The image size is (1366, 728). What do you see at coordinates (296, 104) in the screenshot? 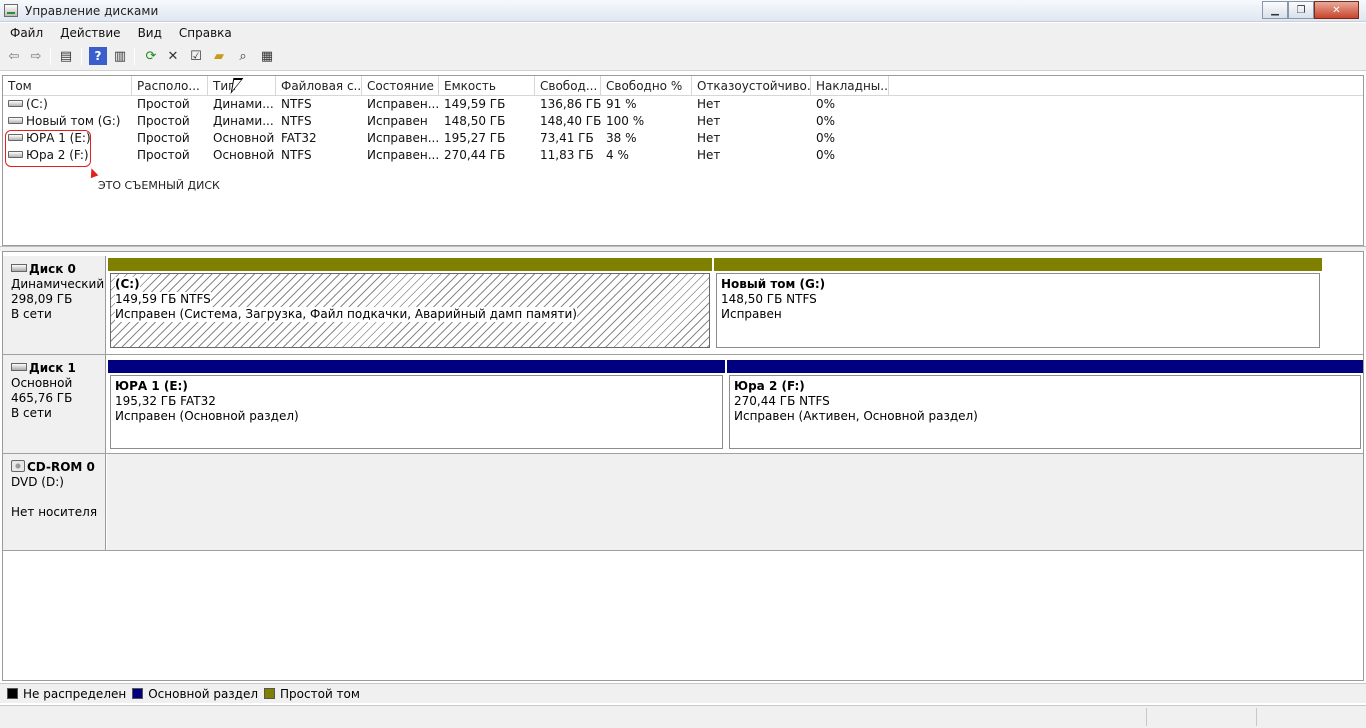
I see `filesystem-cell: NTFS` at bounding box center [296, 104].